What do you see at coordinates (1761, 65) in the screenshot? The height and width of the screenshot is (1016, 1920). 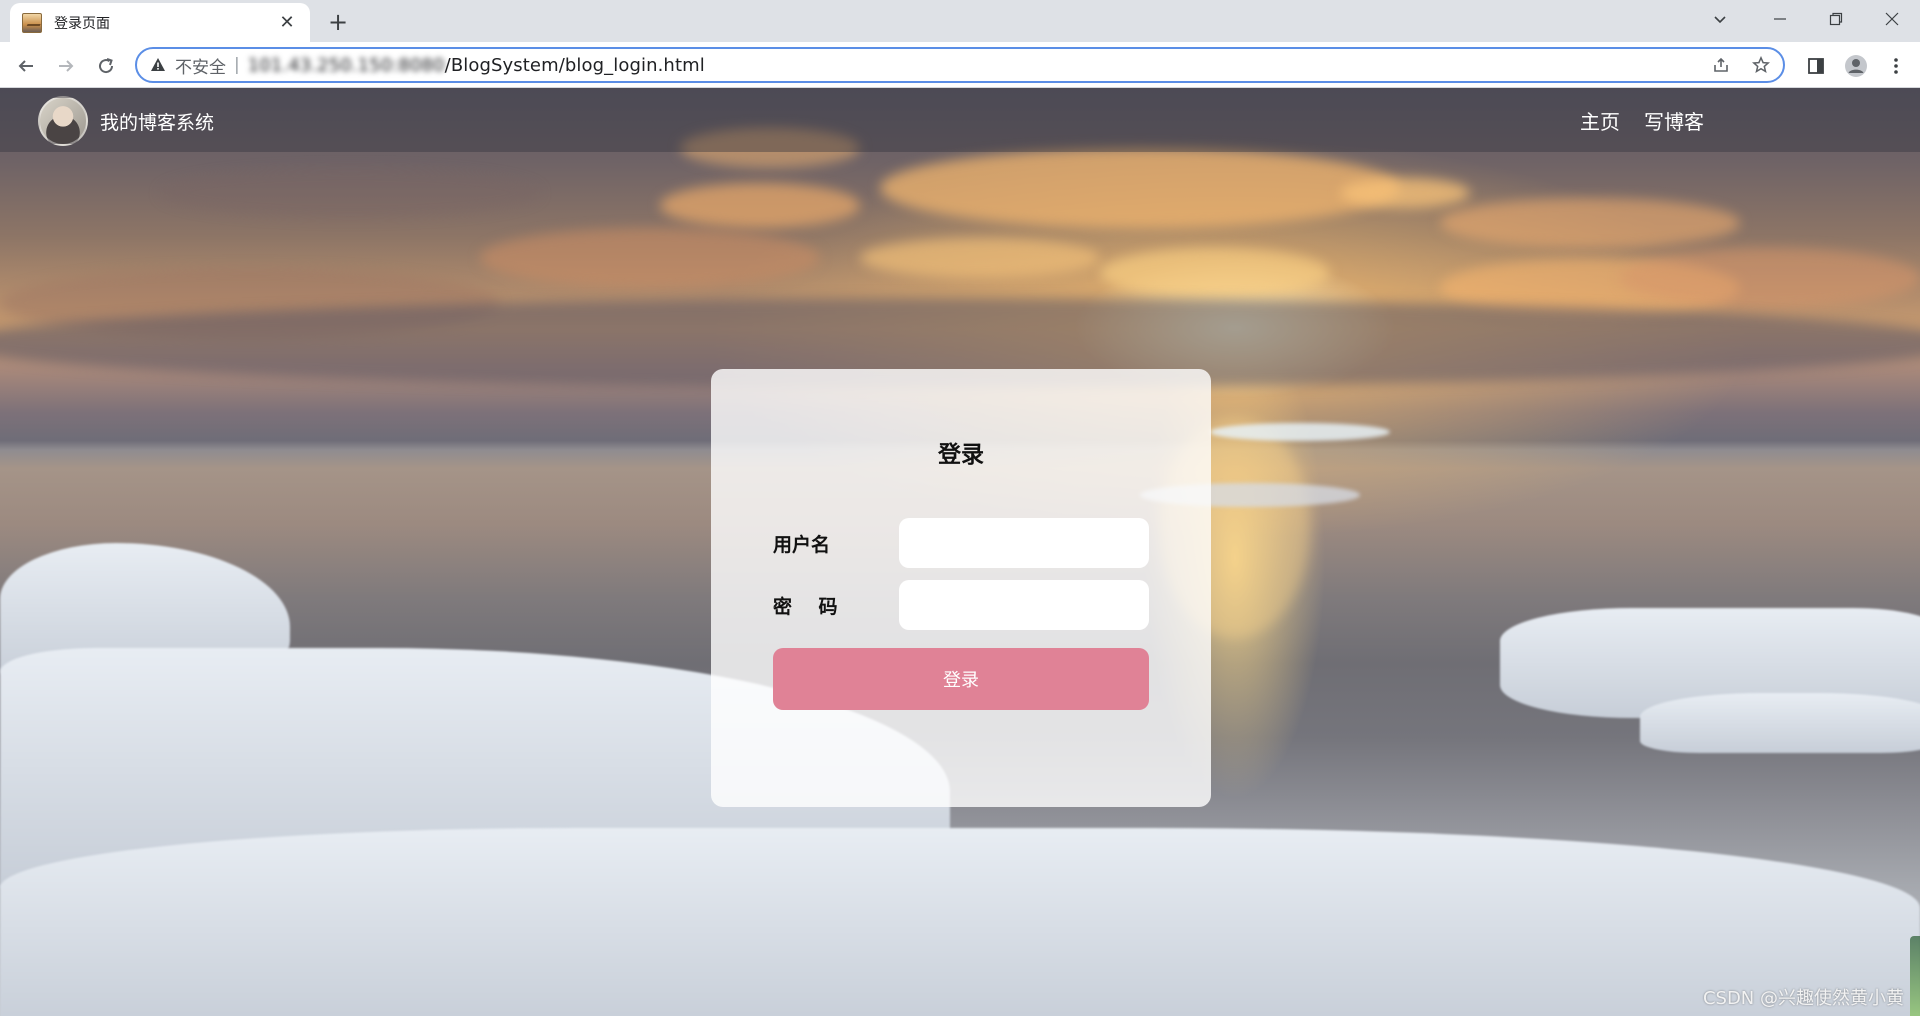 I see `bookmark-star-icon` at bounding box center [1761, 65].